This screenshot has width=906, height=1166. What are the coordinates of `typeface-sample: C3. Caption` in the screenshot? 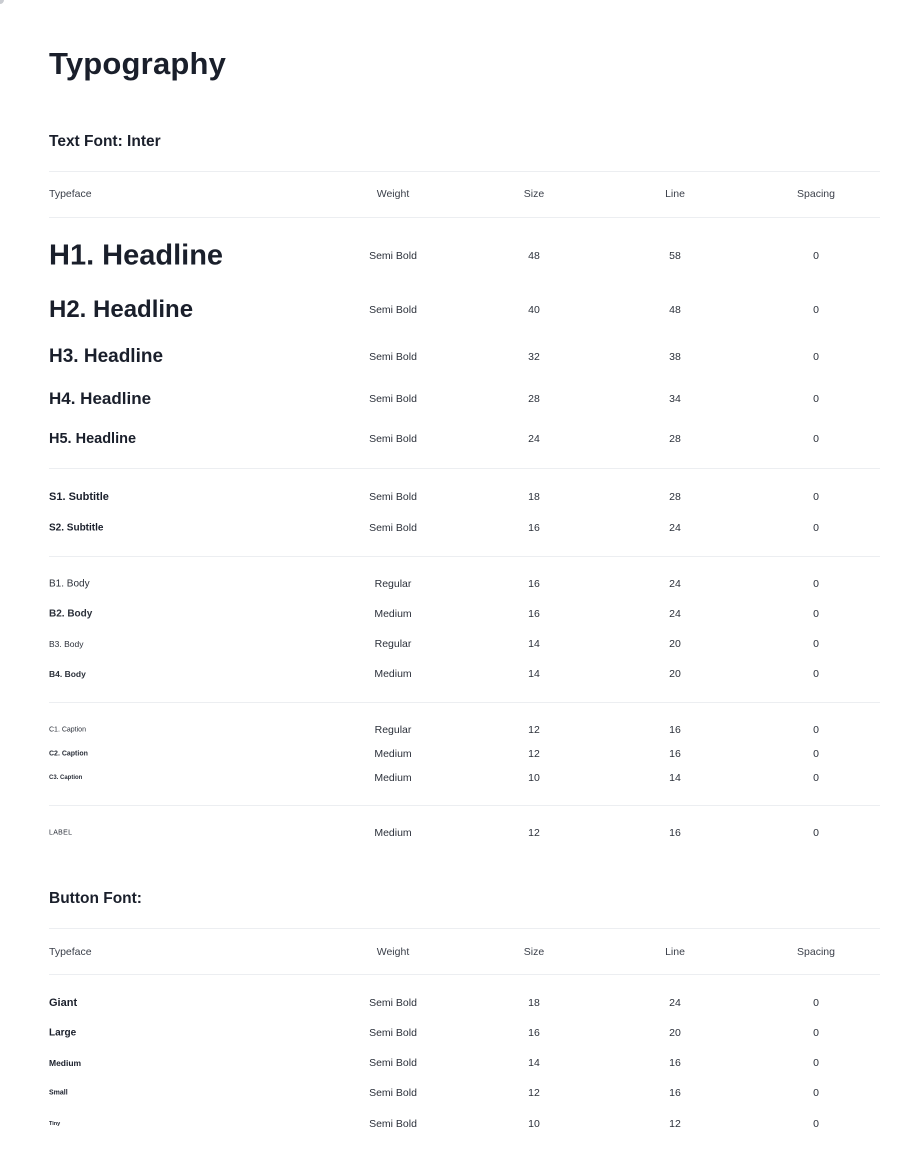 It's located at (66, 778).